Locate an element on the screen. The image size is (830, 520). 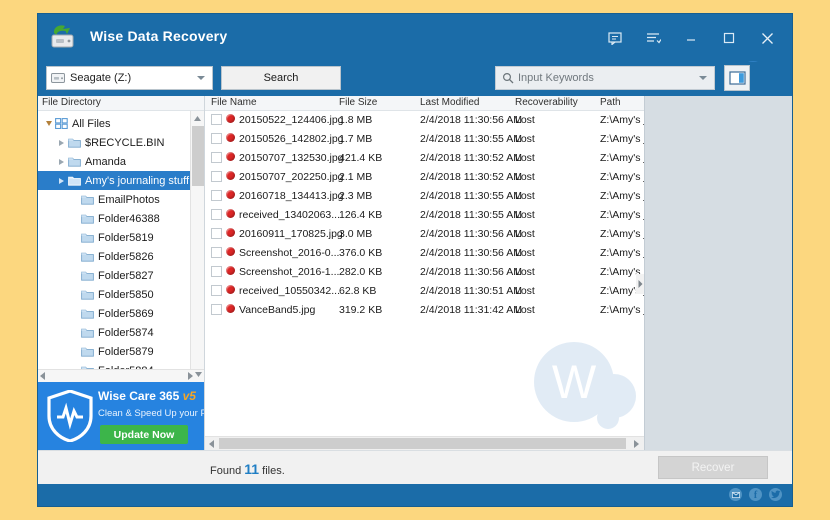
sidebar-item-recycle-bin: $RECYCLE.BIN is located at coordinates (114, 142).